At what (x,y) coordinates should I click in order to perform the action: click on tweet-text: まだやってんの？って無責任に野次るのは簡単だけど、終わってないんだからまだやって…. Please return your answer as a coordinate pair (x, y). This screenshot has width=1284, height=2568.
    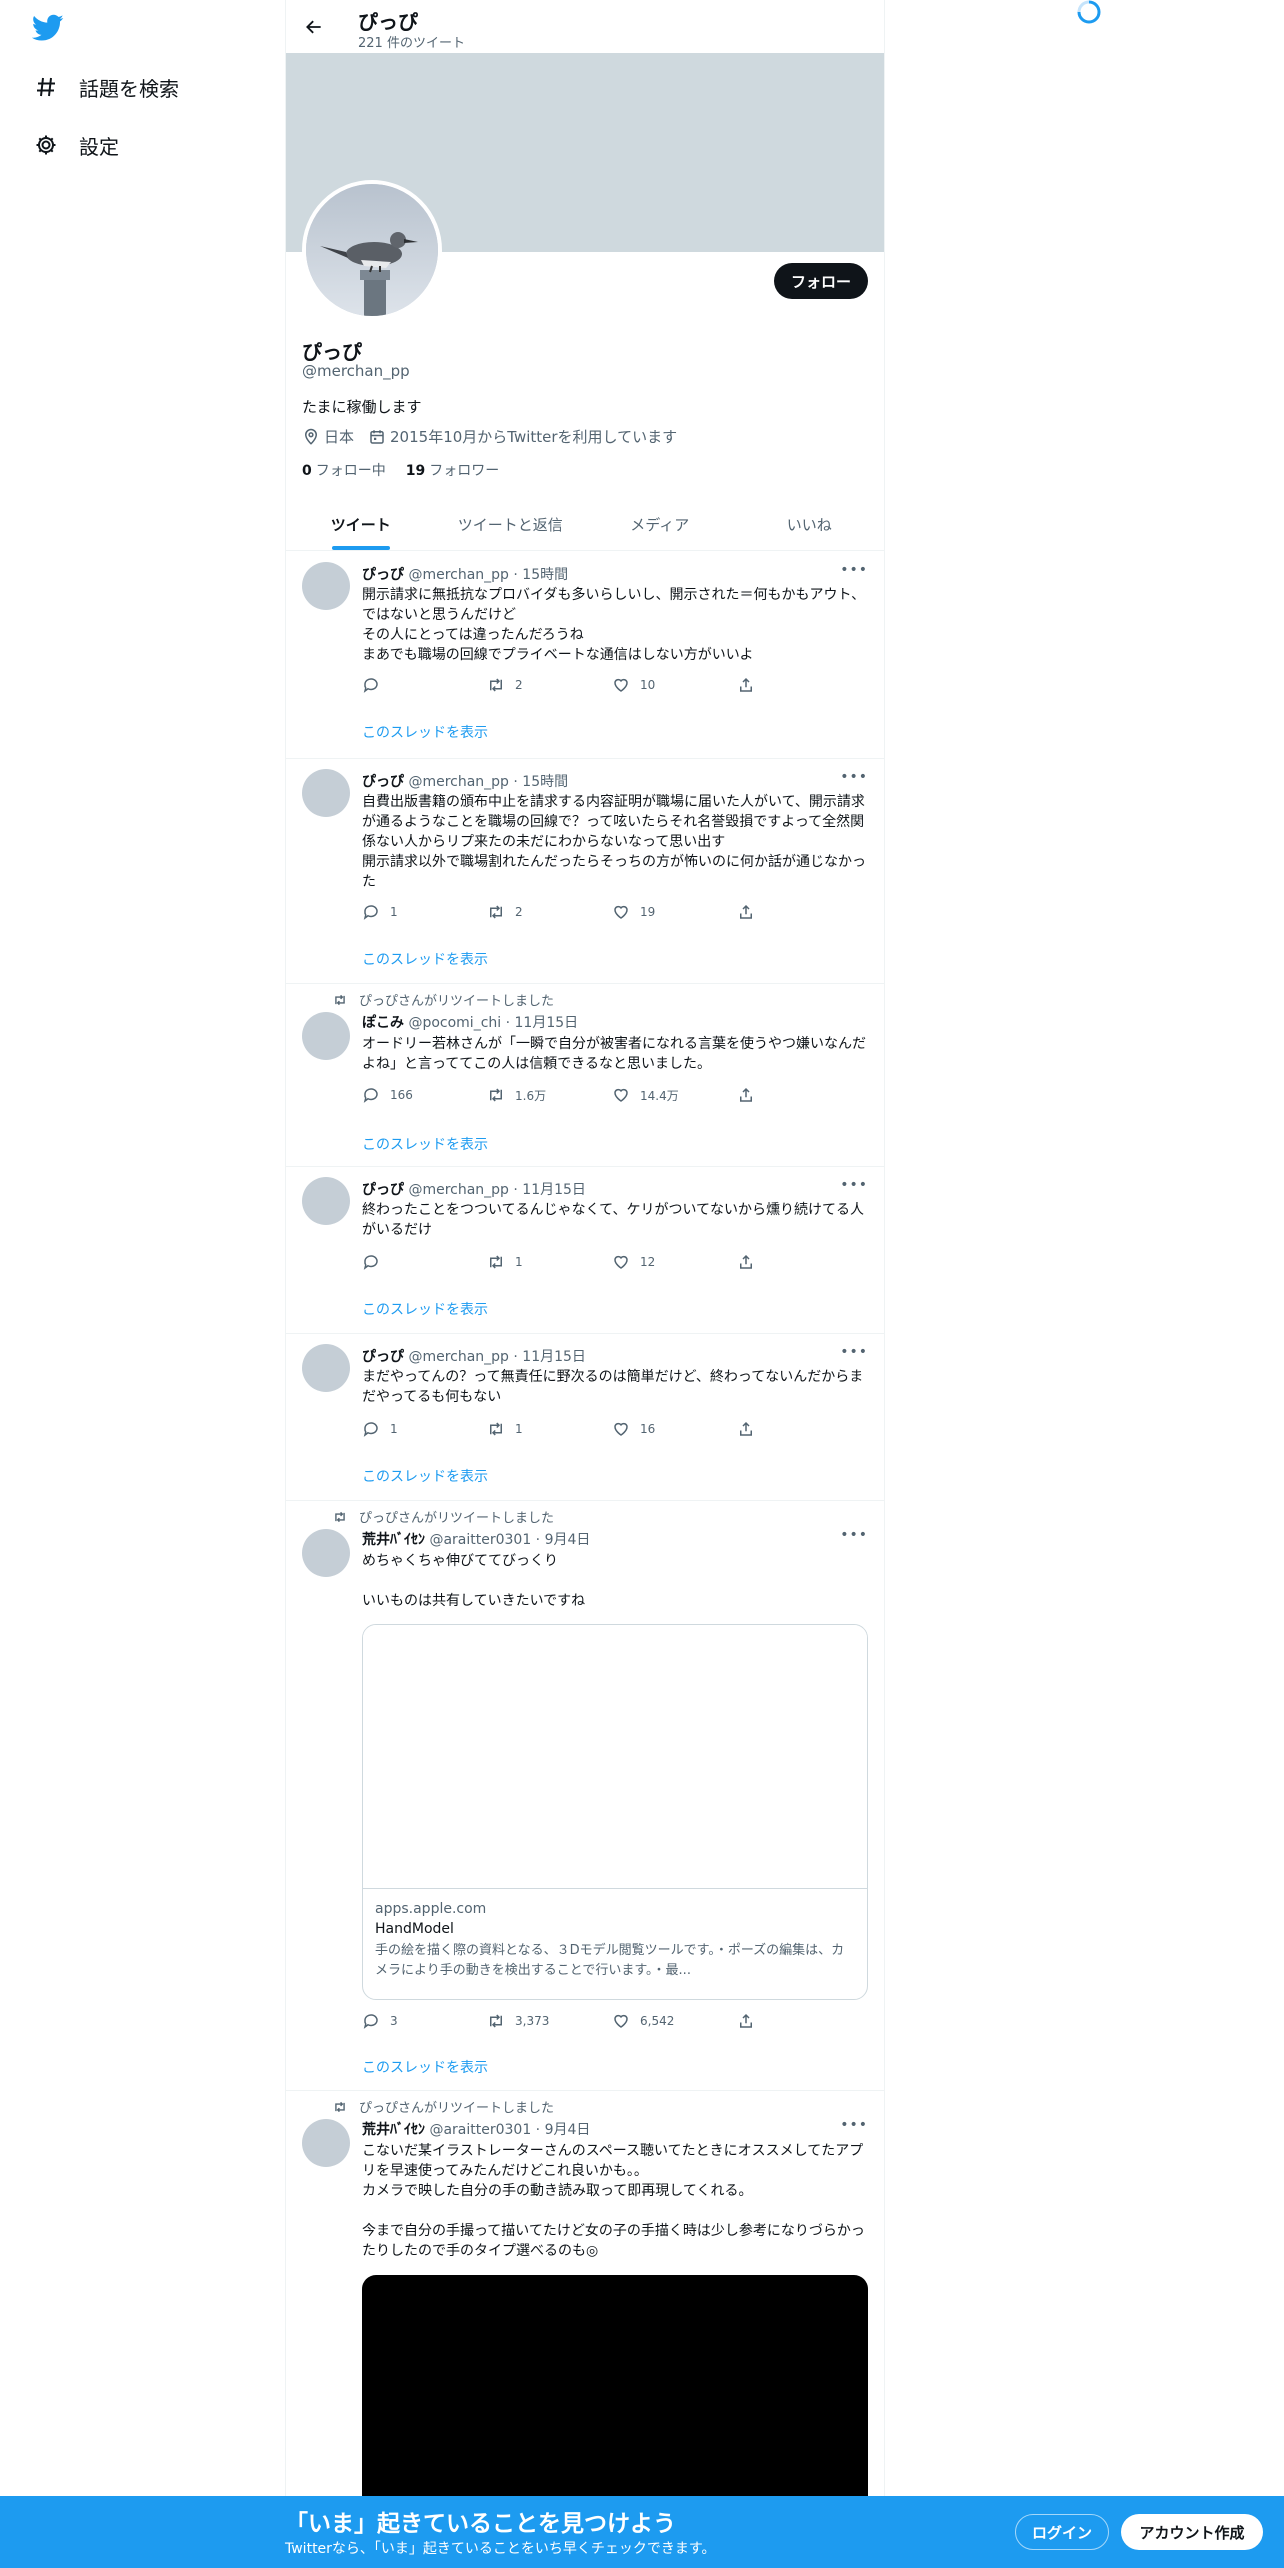
    Looking at the image, I should click on (613, 1387).